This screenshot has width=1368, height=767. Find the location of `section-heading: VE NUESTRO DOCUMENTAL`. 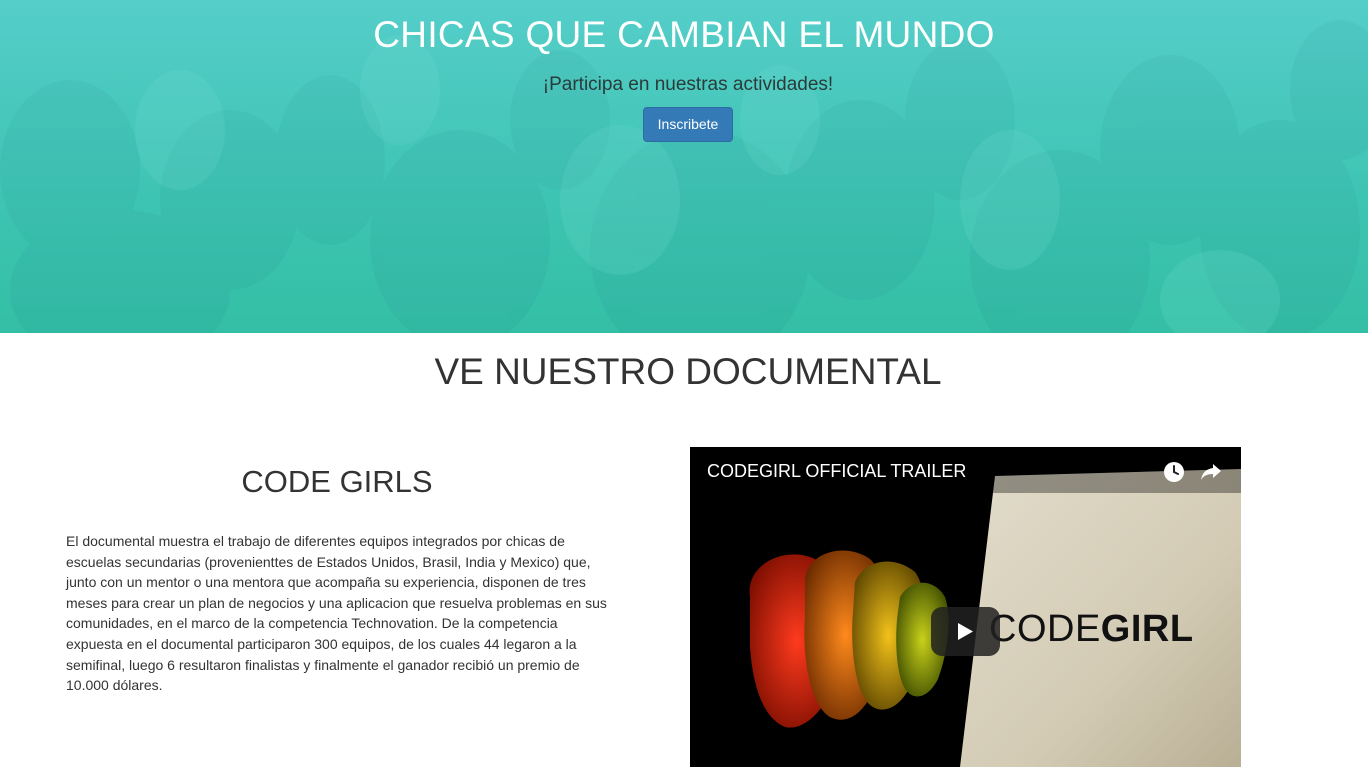

section-heading: VE NUESTRO DOCUMENTAL is located at coordinates (688, 371).